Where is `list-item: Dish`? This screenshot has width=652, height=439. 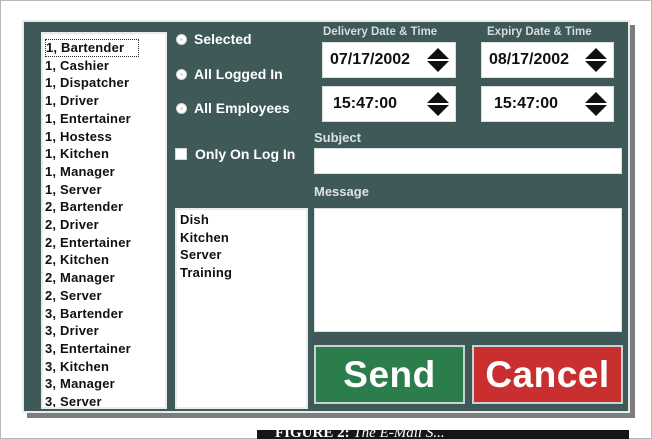
list-item: Dish is located at coordinates (243, 220).